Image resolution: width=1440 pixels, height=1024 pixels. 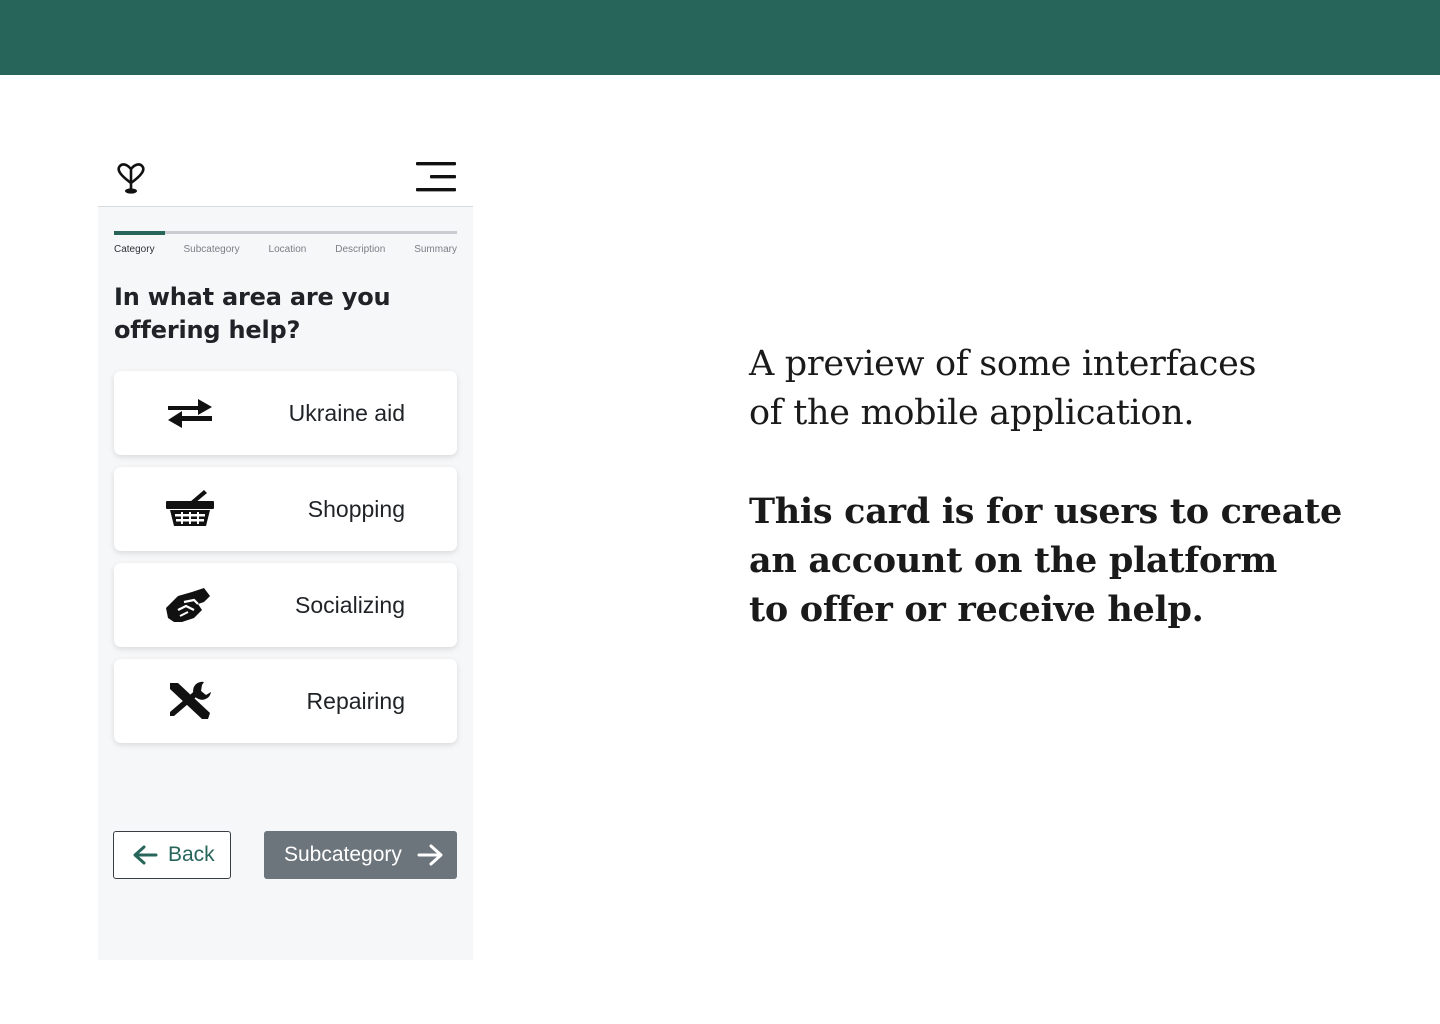 I want to click on category-card-shopping: Shopping, so click(x=285, y=509).